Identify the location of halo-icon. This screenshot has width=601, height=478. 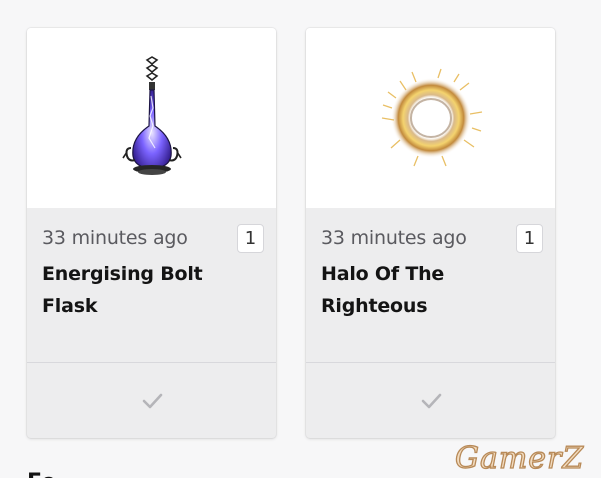
(431, 117).